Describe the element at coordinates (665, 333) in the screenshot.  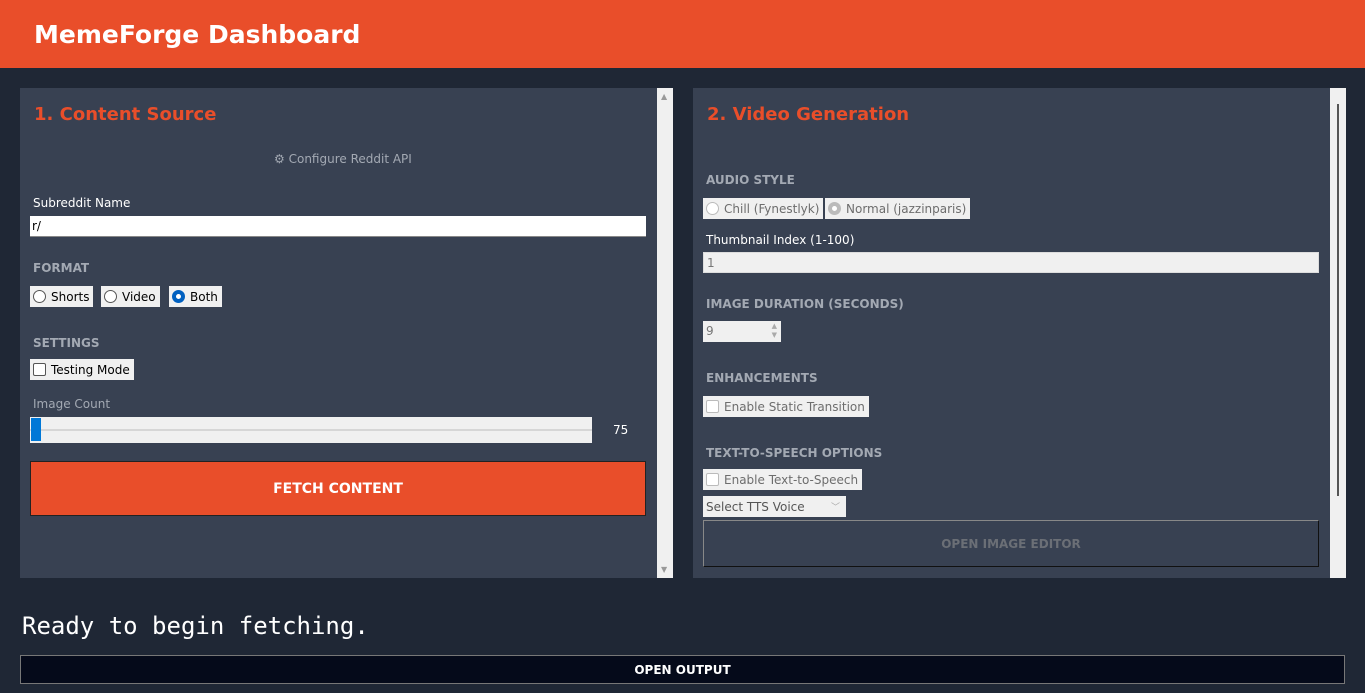
I see `content-source-scrollbar: ▲ ▼` at that location.